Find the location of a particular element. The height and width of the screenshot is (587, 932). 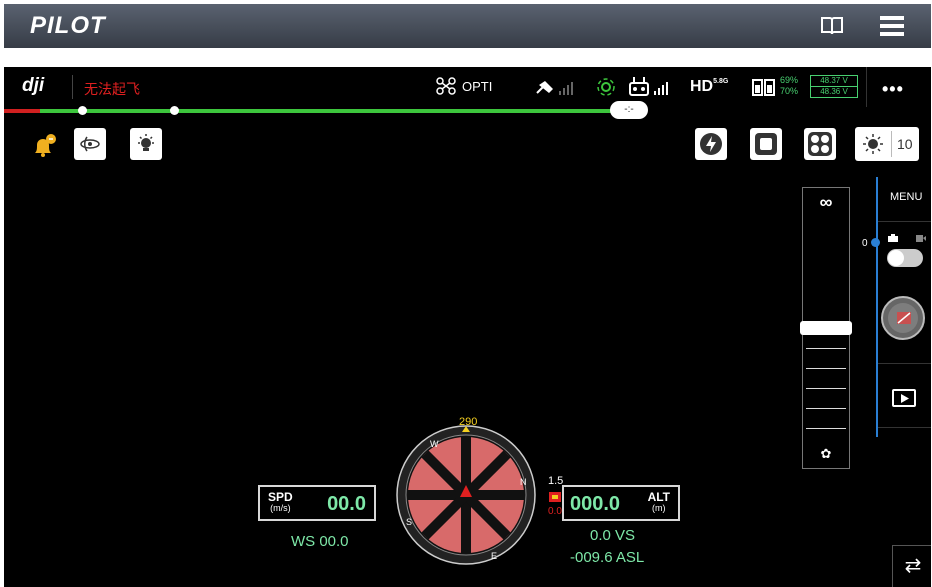

status-divider is located at coordinates (72, 87).